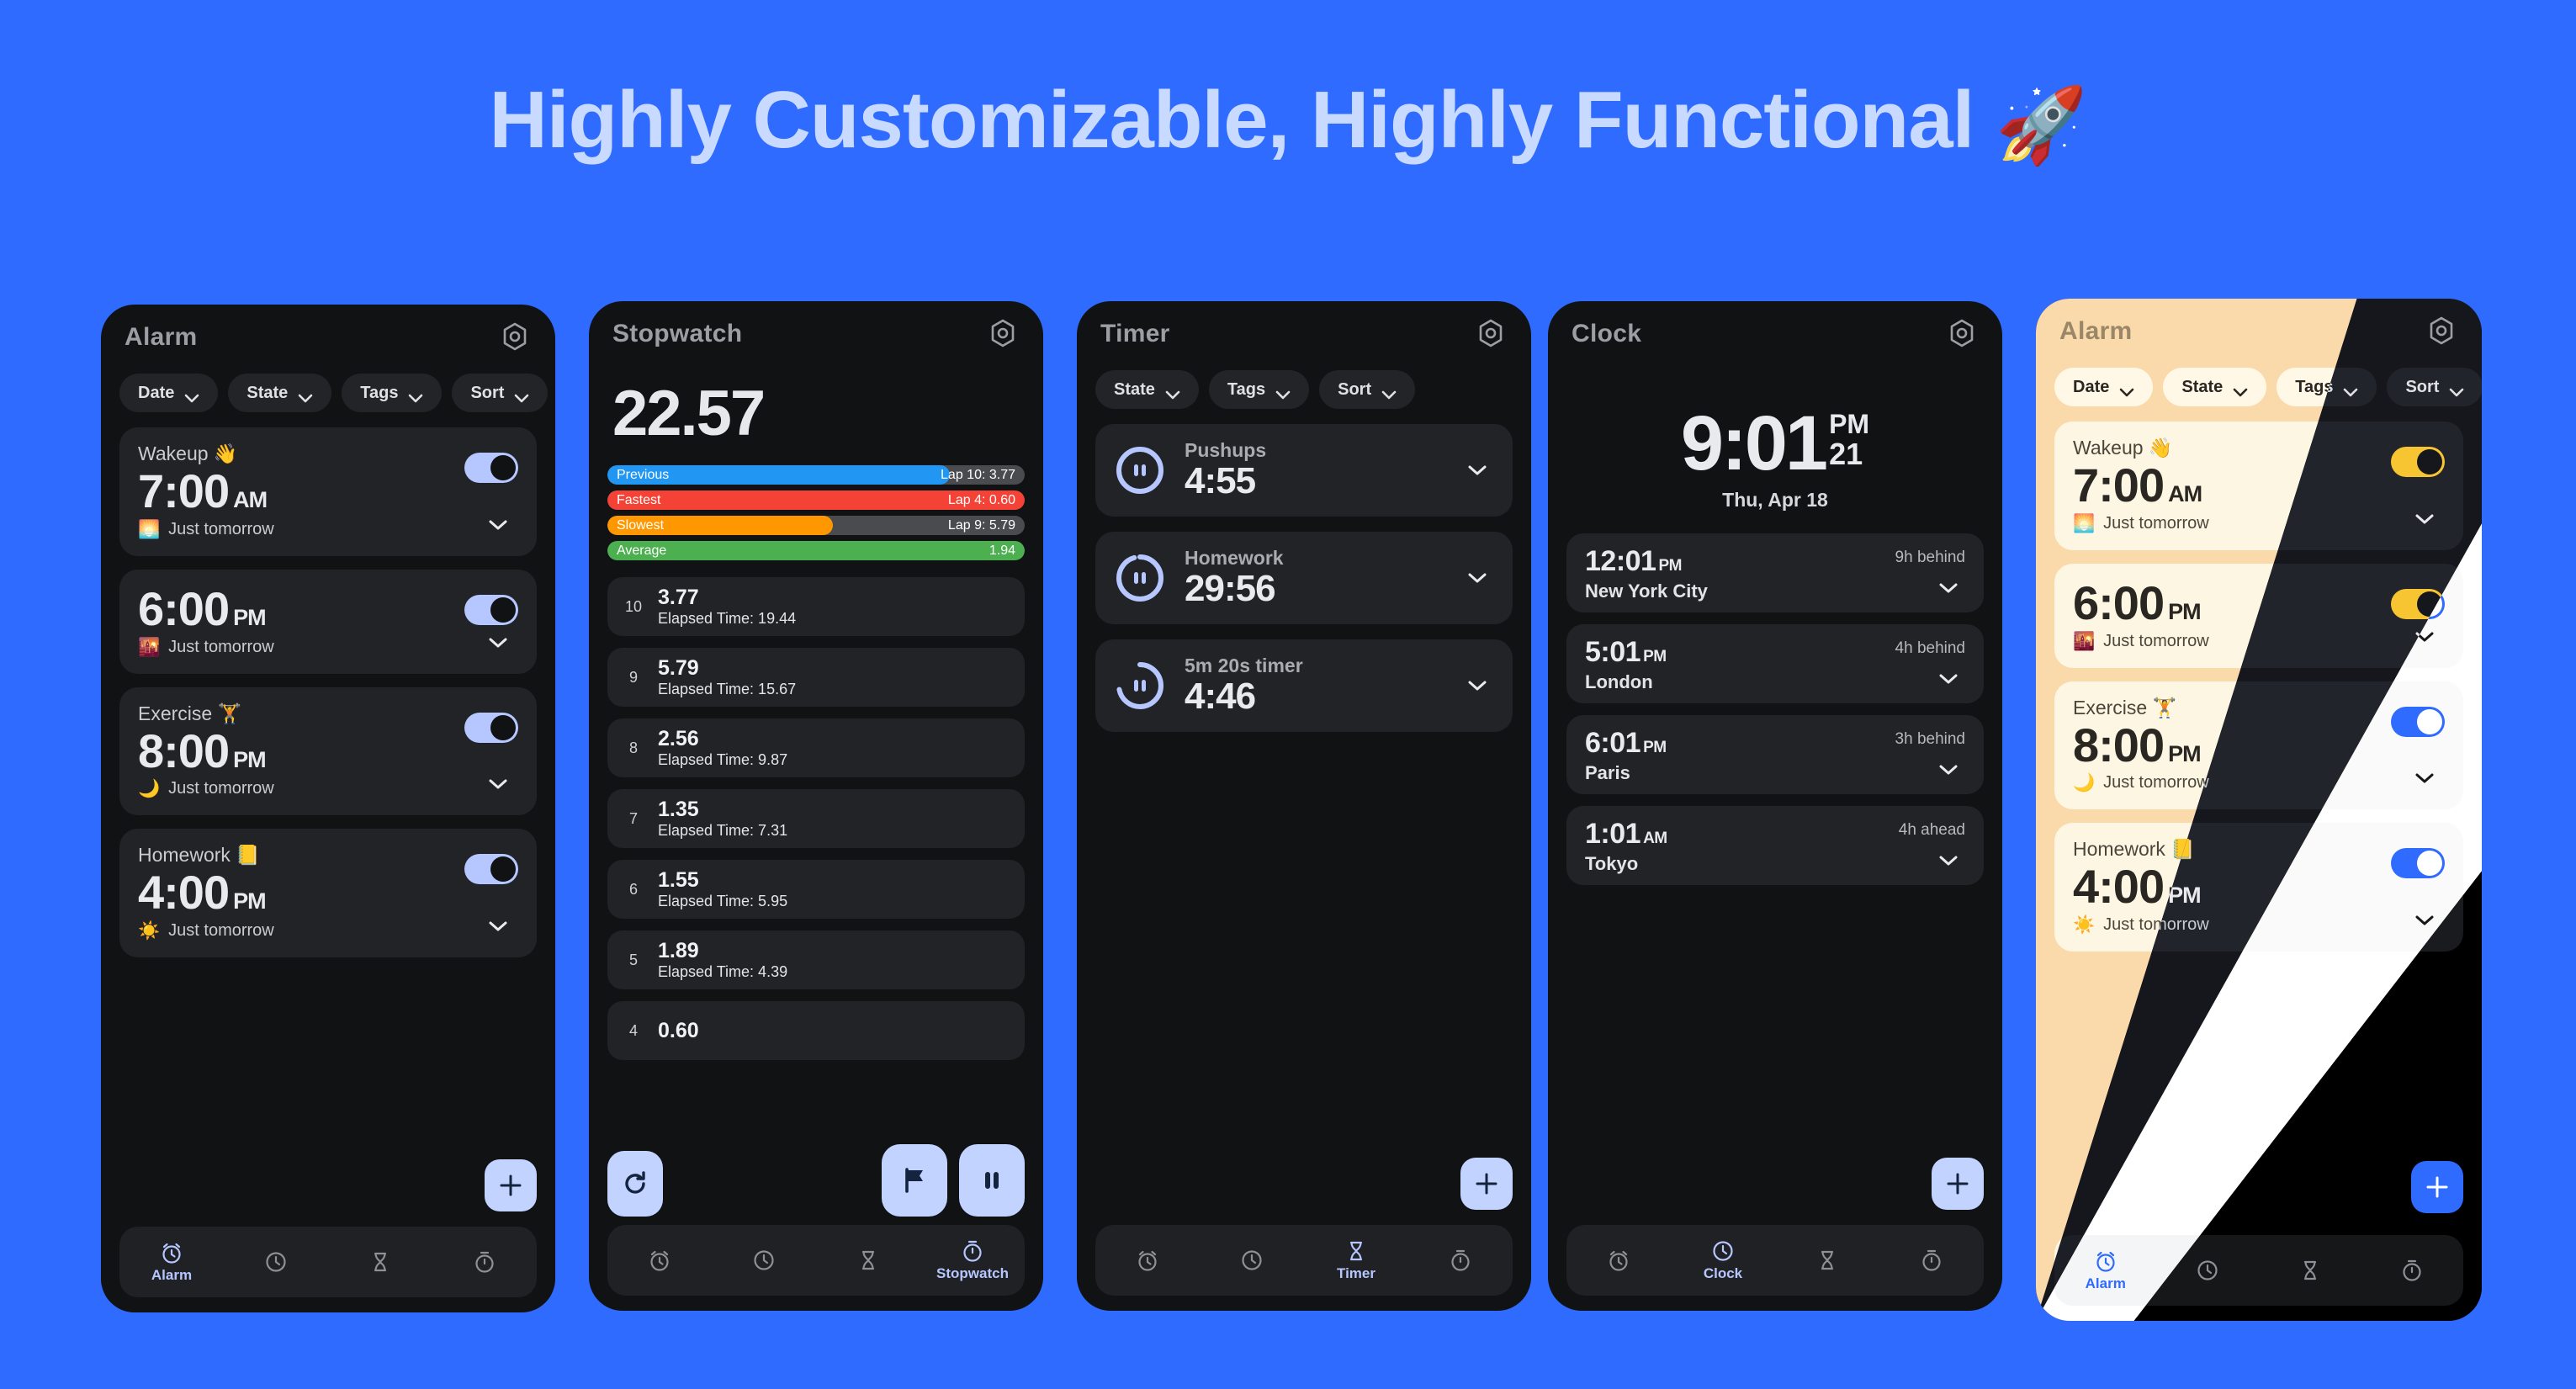  What do you see at coordinates (328, 622) in the screenshot?
I see `alarm-card: 6:00PM 🌇 Just tomorrow` at bounding box center [328, 622].